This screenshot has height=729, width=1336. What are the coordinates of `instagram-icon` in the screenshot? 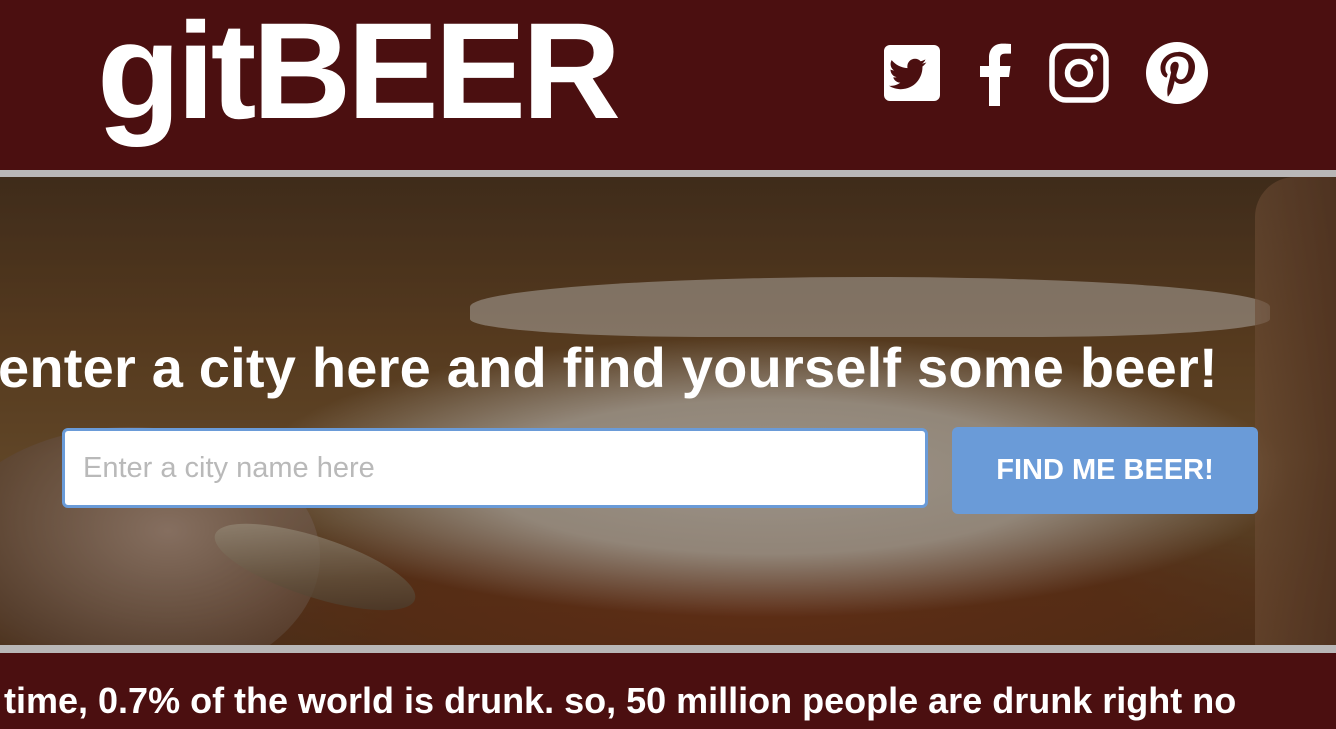 It's located at (1079, 78).